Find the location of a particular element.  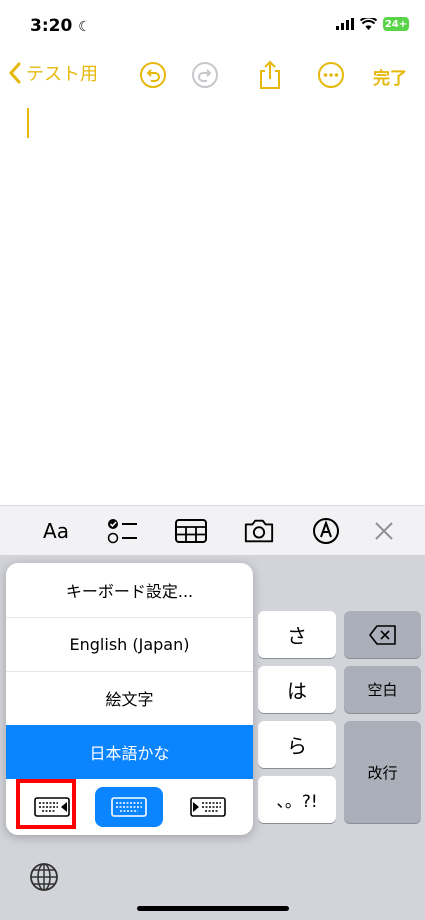

key-sa: さ is located at coordinates (297, 634).